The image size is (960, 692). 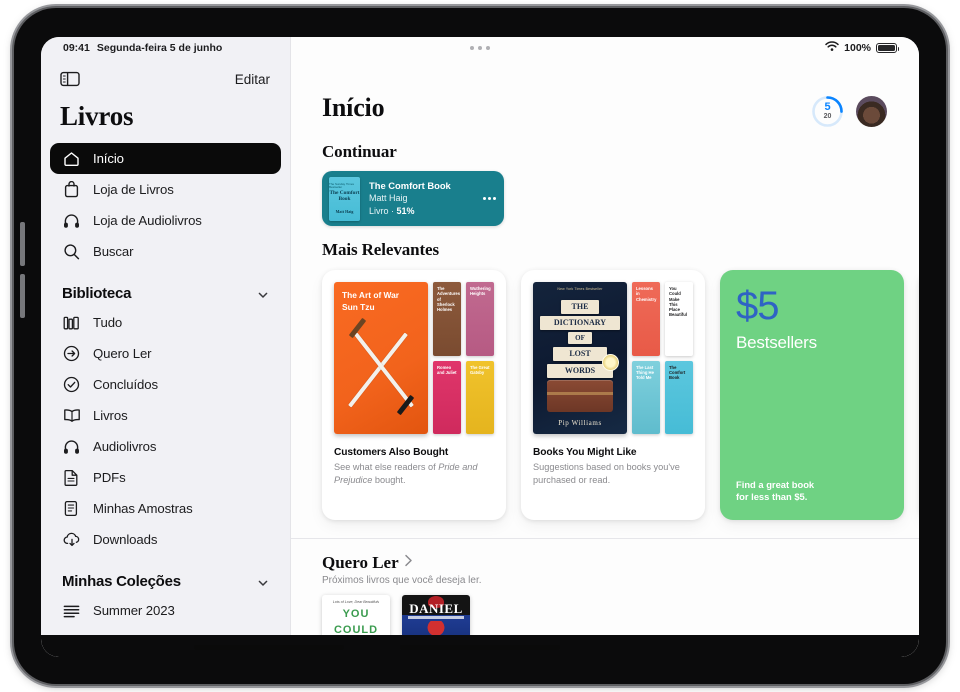 I want to click on cover-title: DANIEL, so click(x=436, y=608).